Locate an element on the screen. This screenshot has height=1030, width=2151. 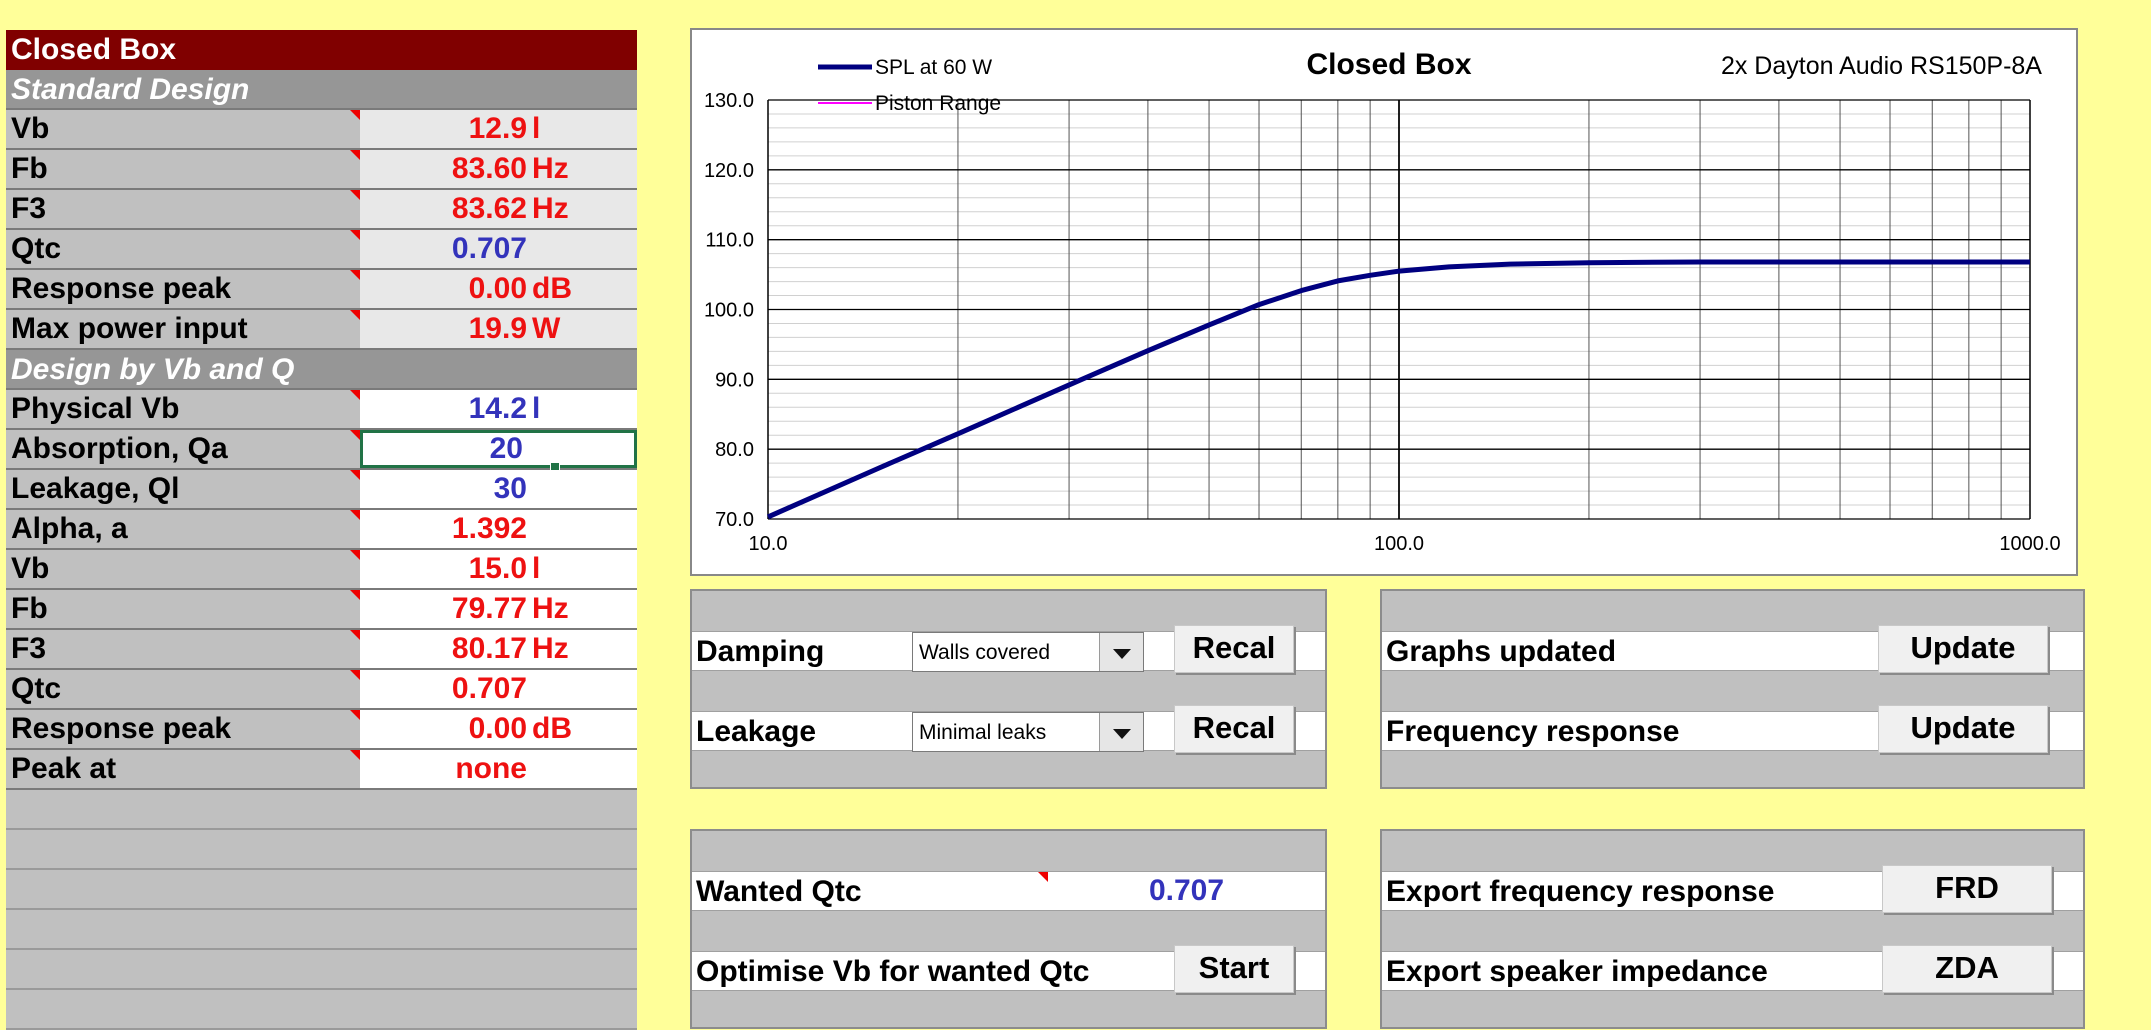
wanted-qtc-row: Wanted Qtc 0.707 is located at coordinates (1008, 891).